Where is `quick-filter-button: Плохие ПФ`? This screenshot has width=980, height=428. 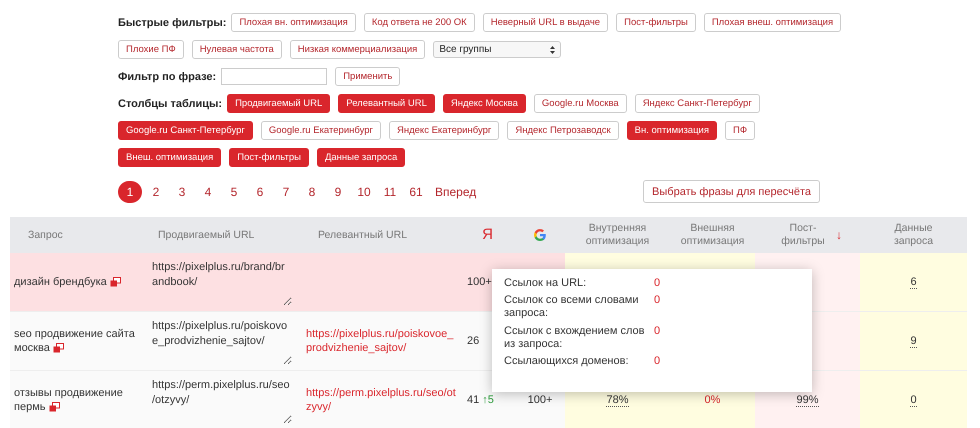 quick-filter-button: Плохие ПФ is located at coordinates (151, 49).